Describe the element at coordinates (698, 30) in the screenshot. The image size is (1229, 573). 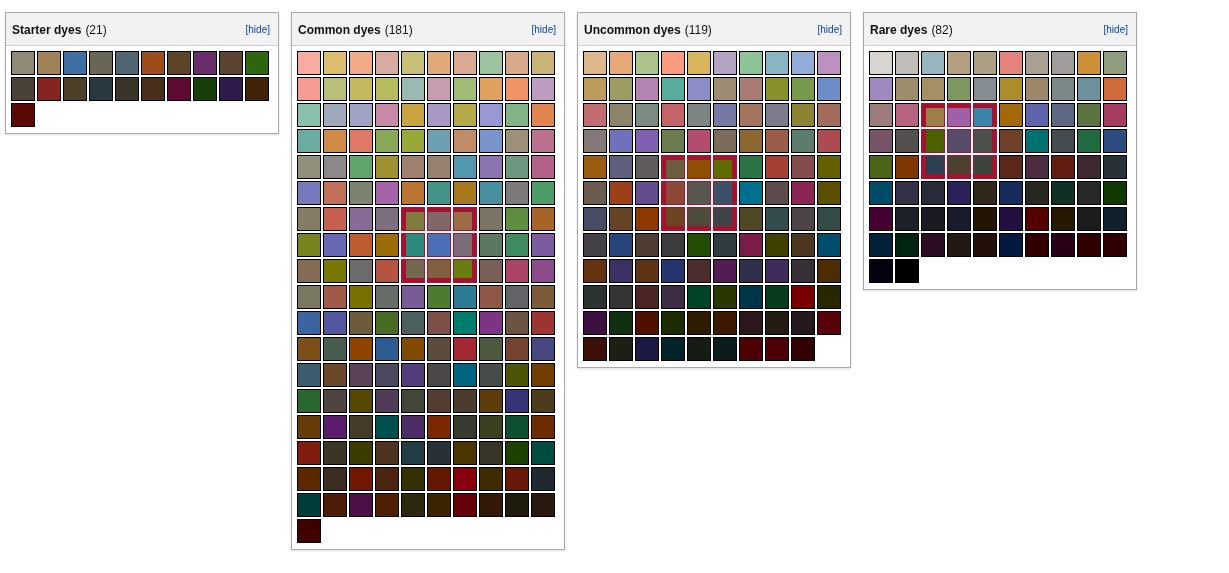
I see `panel-count: (119)` at that location.